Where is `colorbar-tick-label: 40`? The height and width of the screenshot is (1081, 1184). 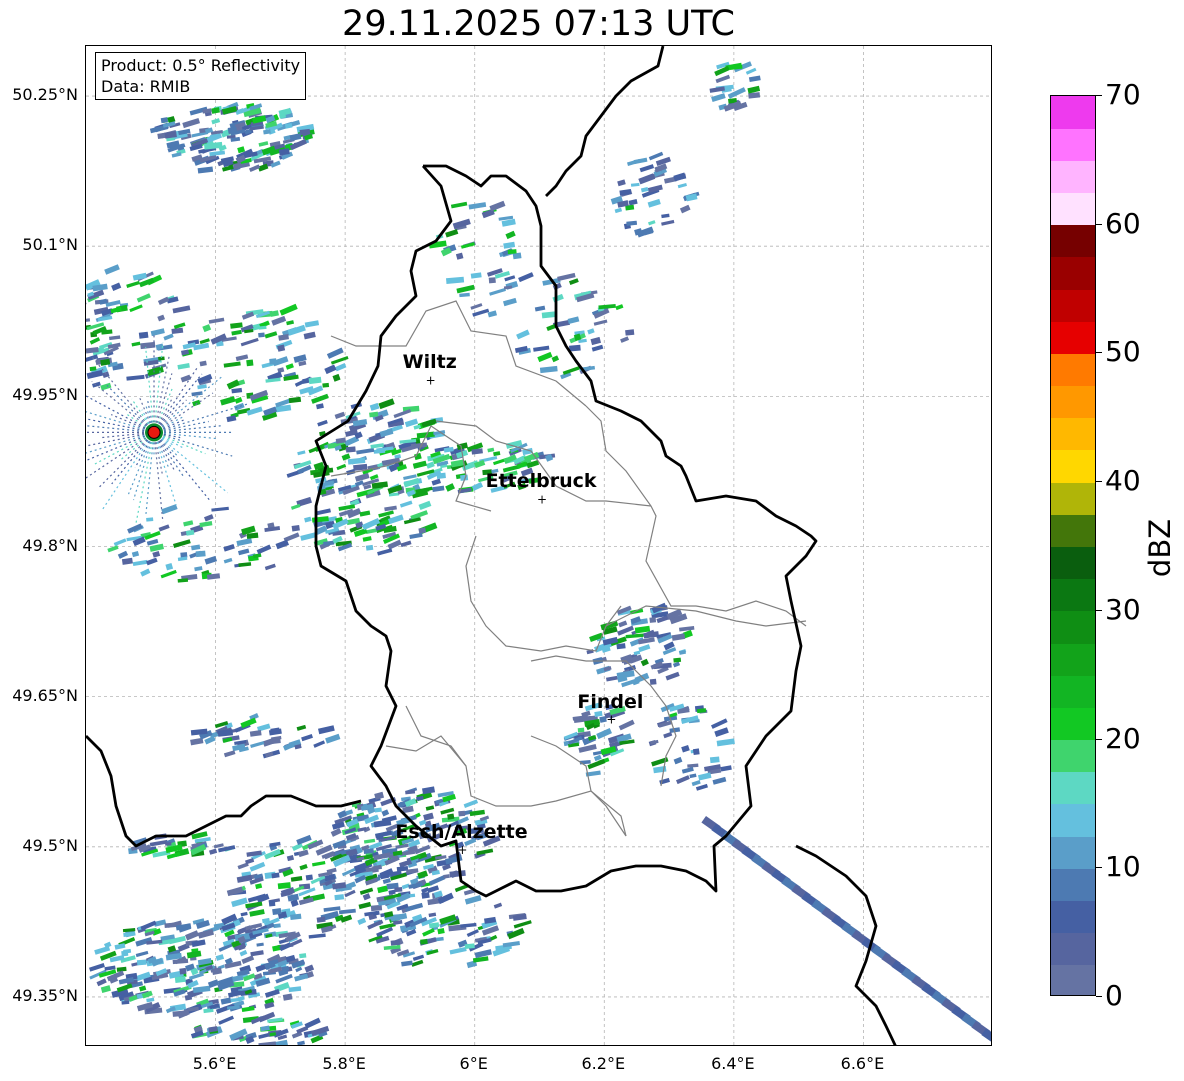
colorbar-tick-label: 40 is located at coordinates (1123, 481).